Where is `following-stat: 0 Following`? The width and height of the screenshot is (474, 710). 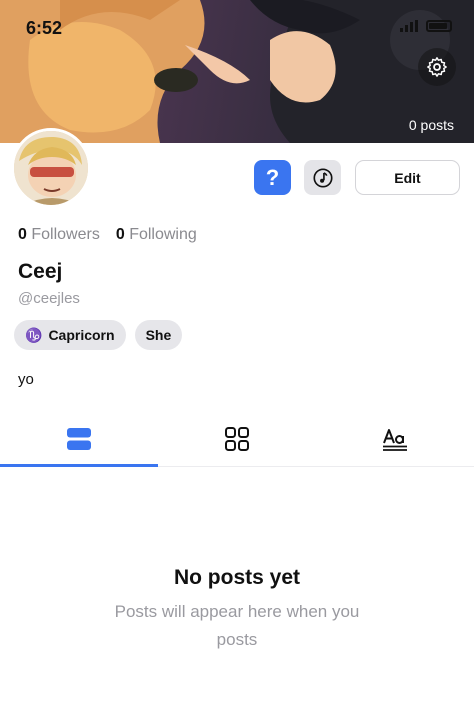 following-stat: 0 Following is located at coordinates (156, 235).